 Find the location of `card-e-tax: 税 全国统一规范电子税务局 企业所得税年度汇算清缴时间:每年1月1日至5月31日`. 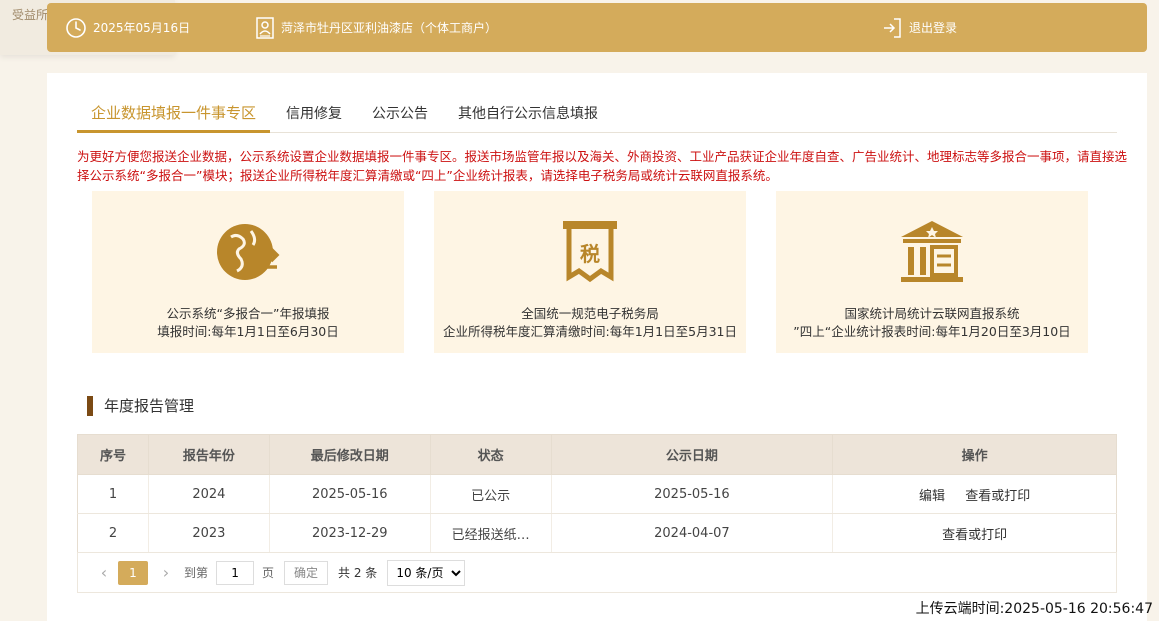

card-e-tax: 税 全国统一规范电子税务局 企业所得税年度汇算清缴时间:每年1月1日至5月31日 is located at coordinates (590, 272).